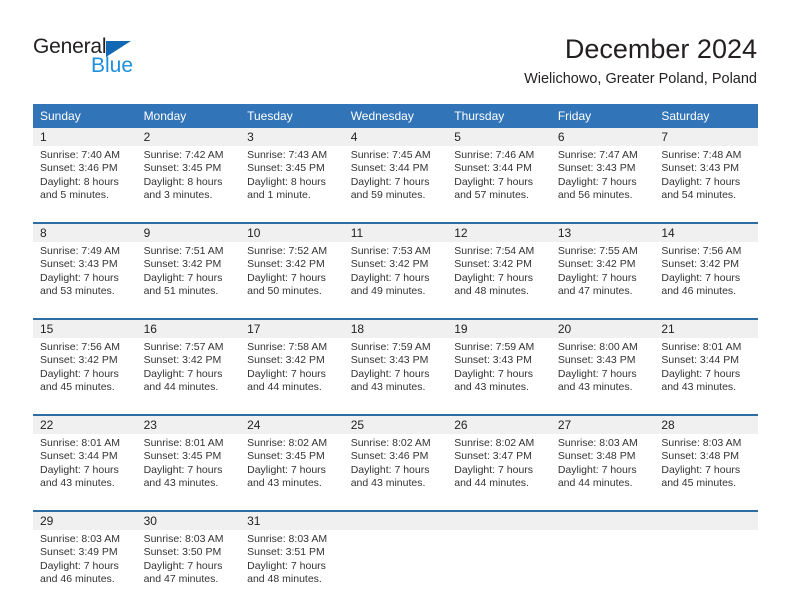  What do you see at coordinates (79, 168) in the screenshot?
I see `sunset-text: Sunset: 3:46 PM` at bounding box center [79, 168].